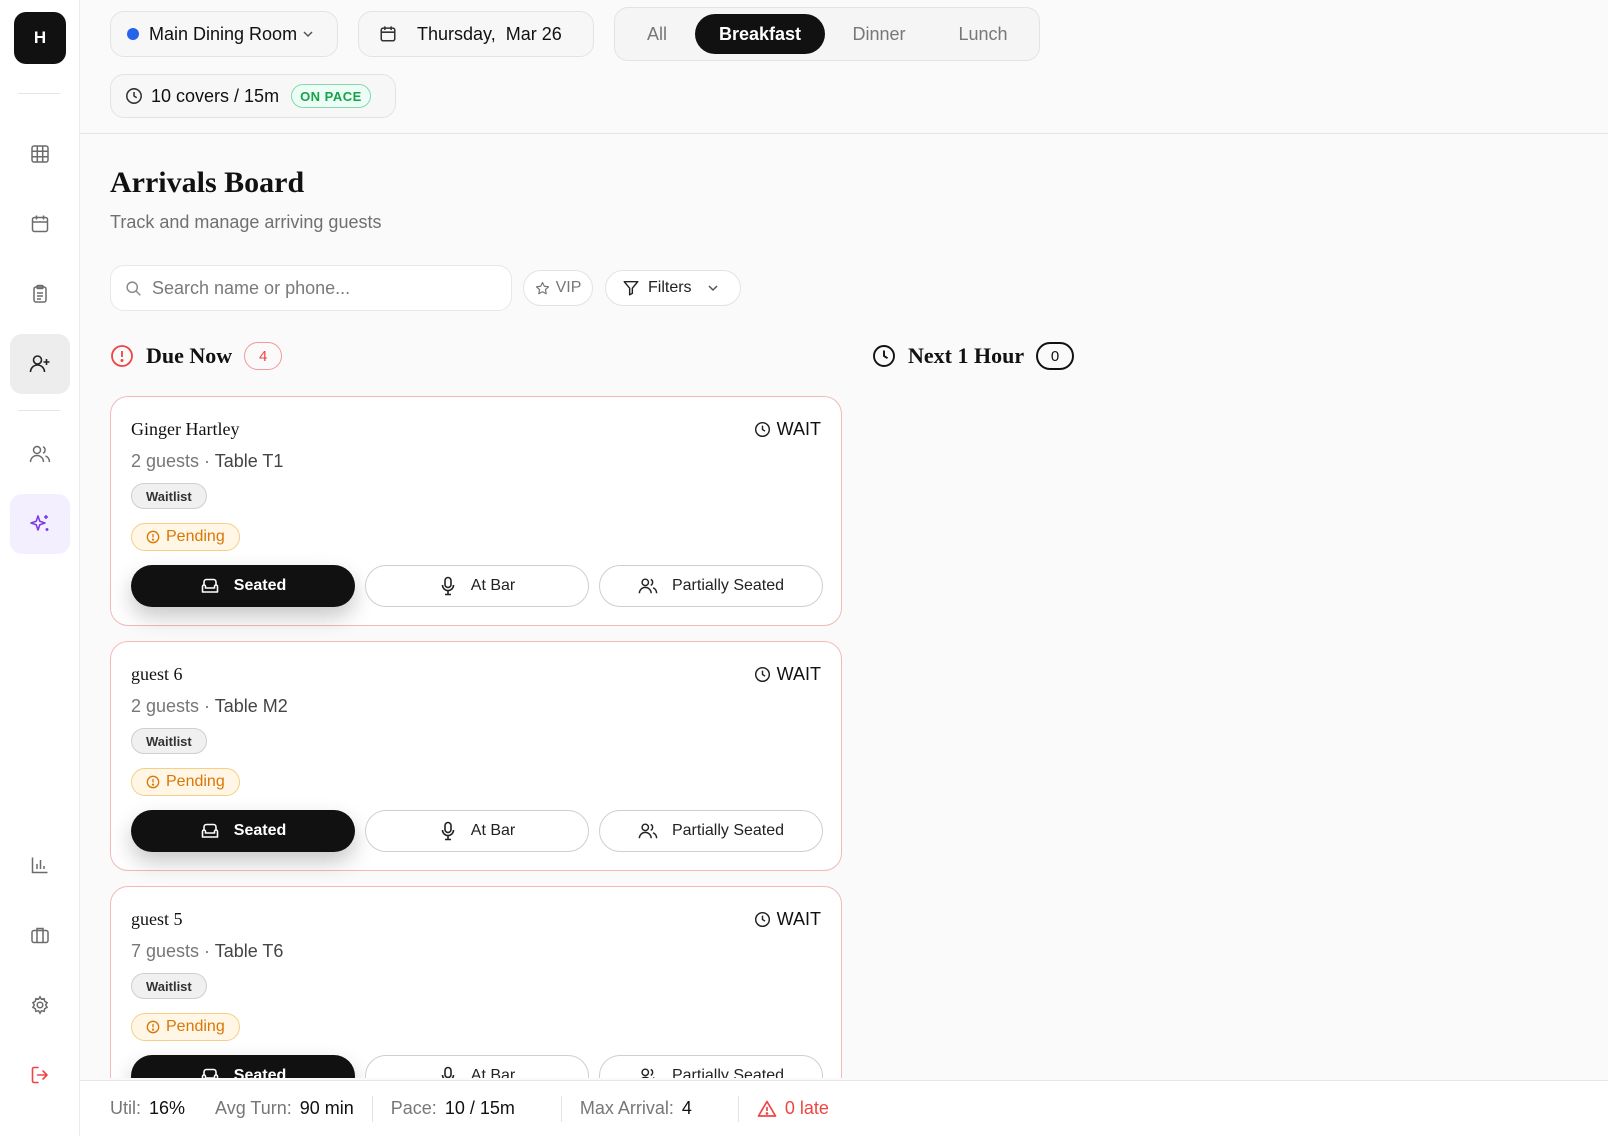  What do you see at coordinates (806, 1108) in the screenshot?
I see `late-count: 0 late` at bounding box center [806, 1108].